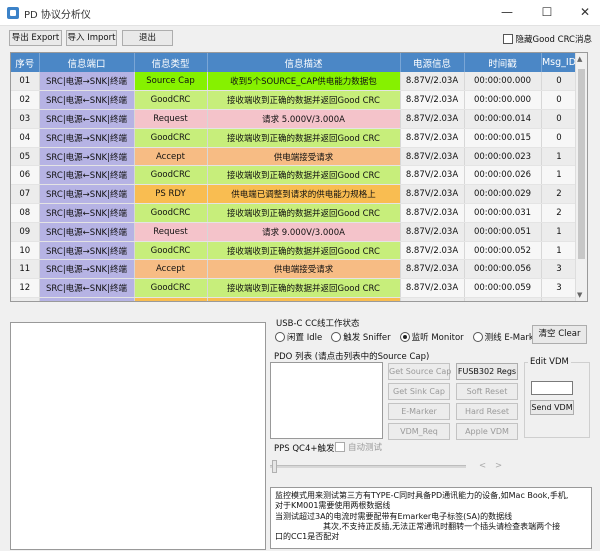 This screenshot has width=600, height=551. I want to click on checkbox-box, so click(507, 39).